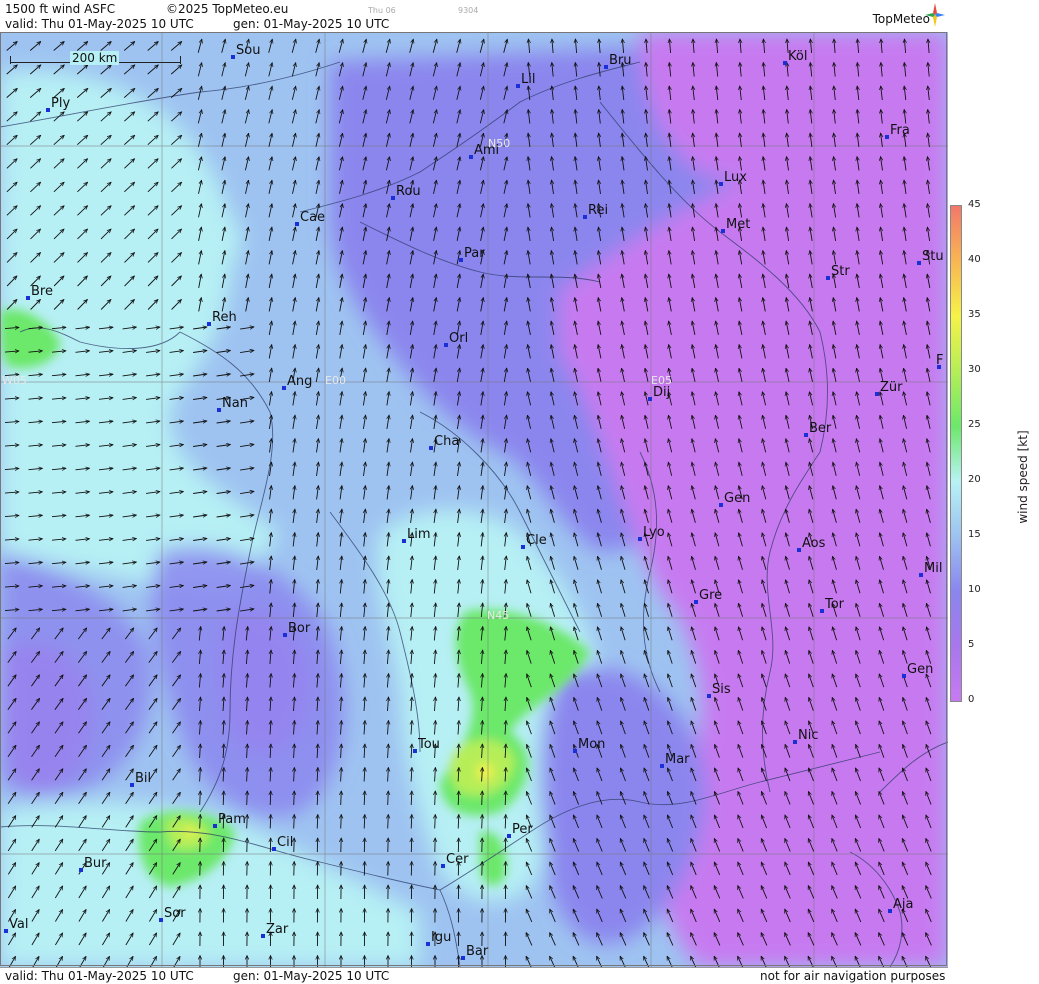 The height and width of the screenshot is (984, 1039). I want to click on city-pam: Pam, so click(229, 820).